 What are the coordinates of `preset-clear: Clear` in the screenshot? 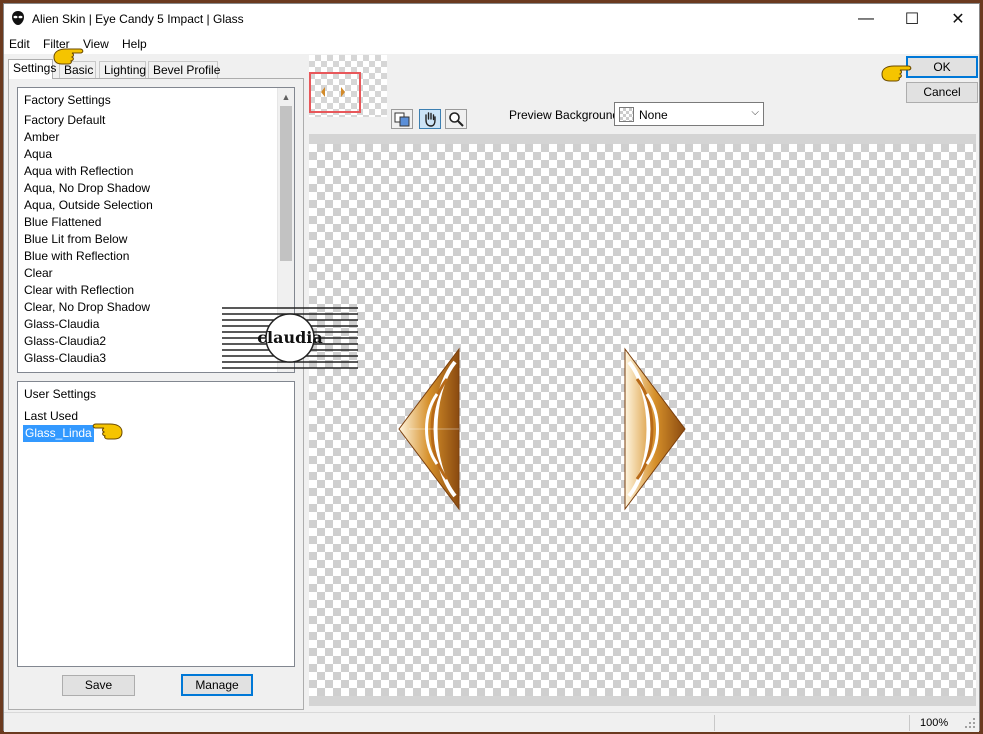 It's located at (38, 273).